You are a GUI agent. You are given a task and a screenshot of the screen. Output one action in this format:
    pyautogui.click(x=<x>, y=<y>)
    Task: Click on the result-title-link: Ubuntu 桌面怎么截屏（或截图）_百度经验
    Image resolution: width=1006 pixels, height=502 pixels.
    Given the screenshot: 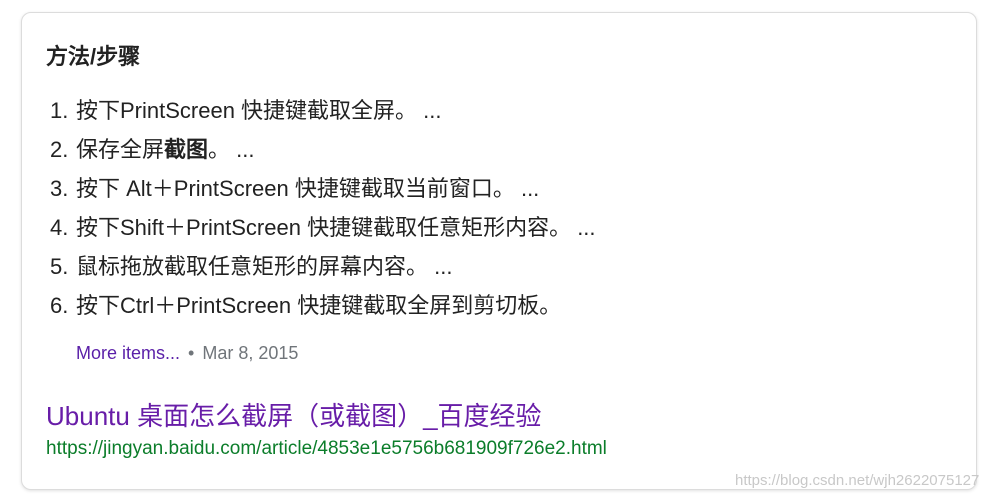 What is the action you would take?
    pyautogui.click(x=294, y=414)
    